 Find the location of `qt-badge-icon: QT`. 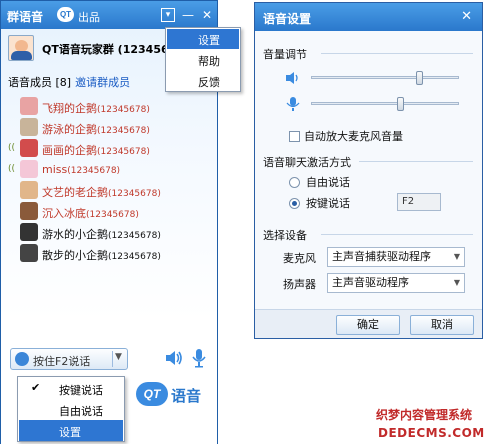

qt-badge-icon: QT is located at coordinates (65, 14).